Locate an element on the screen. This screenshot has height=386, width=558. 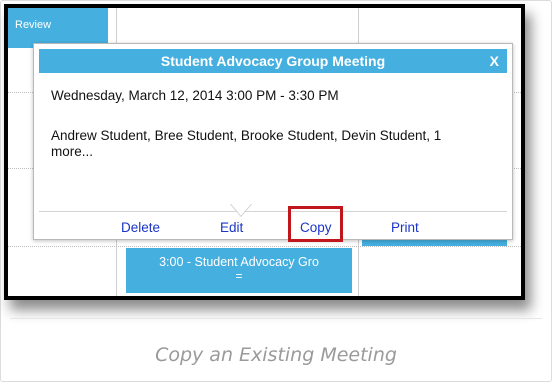
edit-button: Edit is located at coordinates (231, 227).